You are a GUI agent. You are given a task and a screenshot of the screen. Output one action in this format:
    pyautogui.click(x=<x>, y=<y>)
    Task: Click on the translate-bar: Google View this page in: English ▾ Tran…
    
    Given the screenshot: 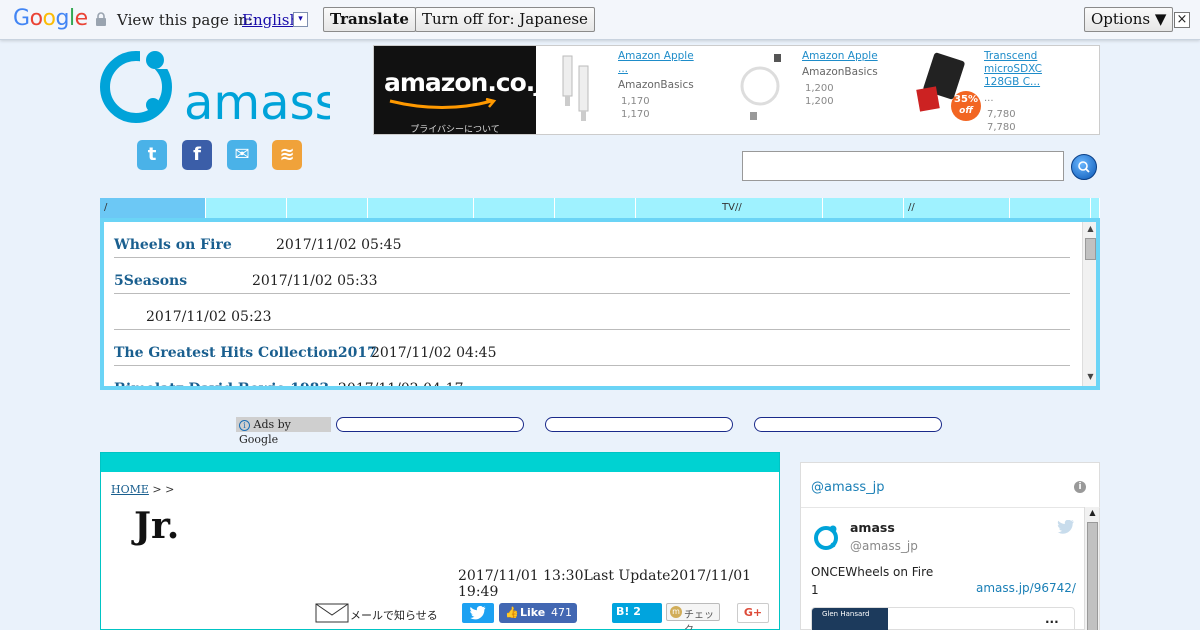 What is the action you would take?
    pyautogui.click(x=600, y=20)
    